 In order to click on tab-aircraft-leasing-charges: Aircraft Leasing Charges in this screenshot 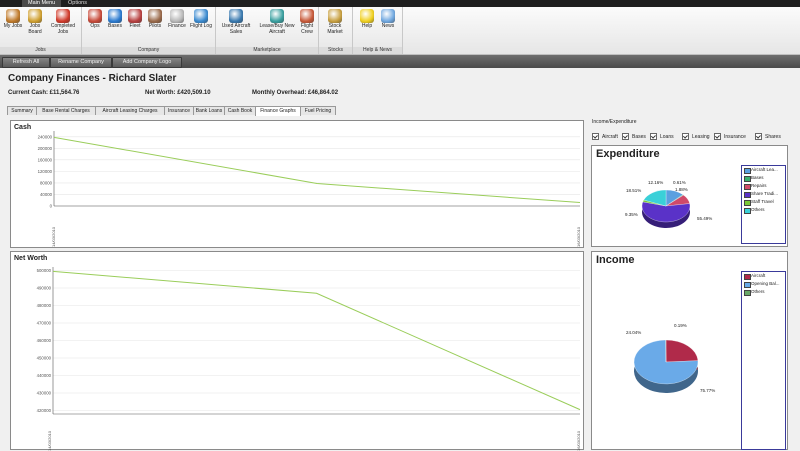, I will do `click(130, 110)`.